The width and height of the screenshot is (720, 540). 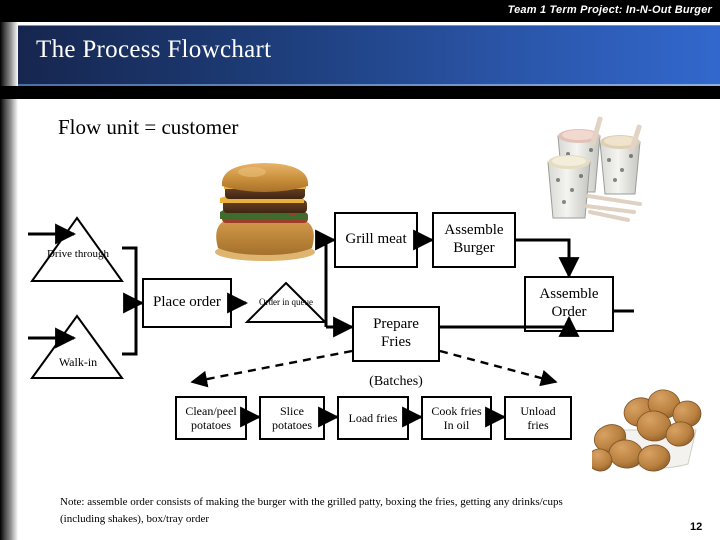 I want to click on box-unload-fries: Unload fries, so click(x=538, y=418).